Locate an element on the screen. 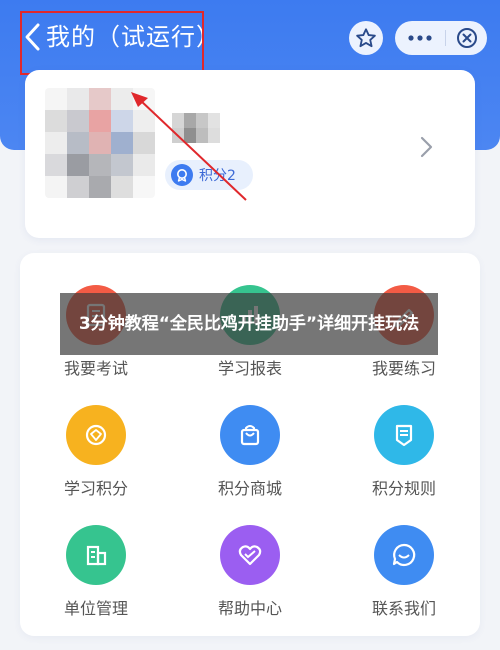 The width and height of the screenshot is (500, 650). grid-item-label: 单位管理 is located at coordinates (95, 608).